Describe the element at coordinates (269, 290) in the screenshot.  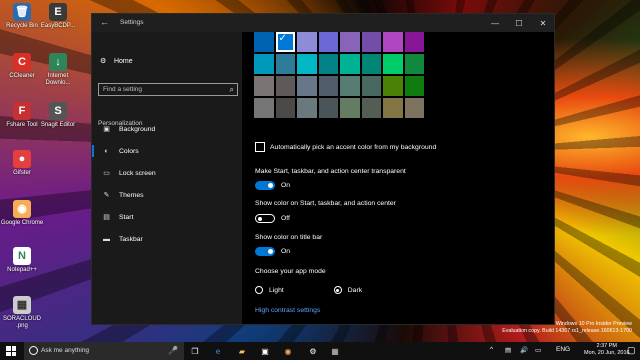
I see `app-mode-light-radio: Light` at that location.